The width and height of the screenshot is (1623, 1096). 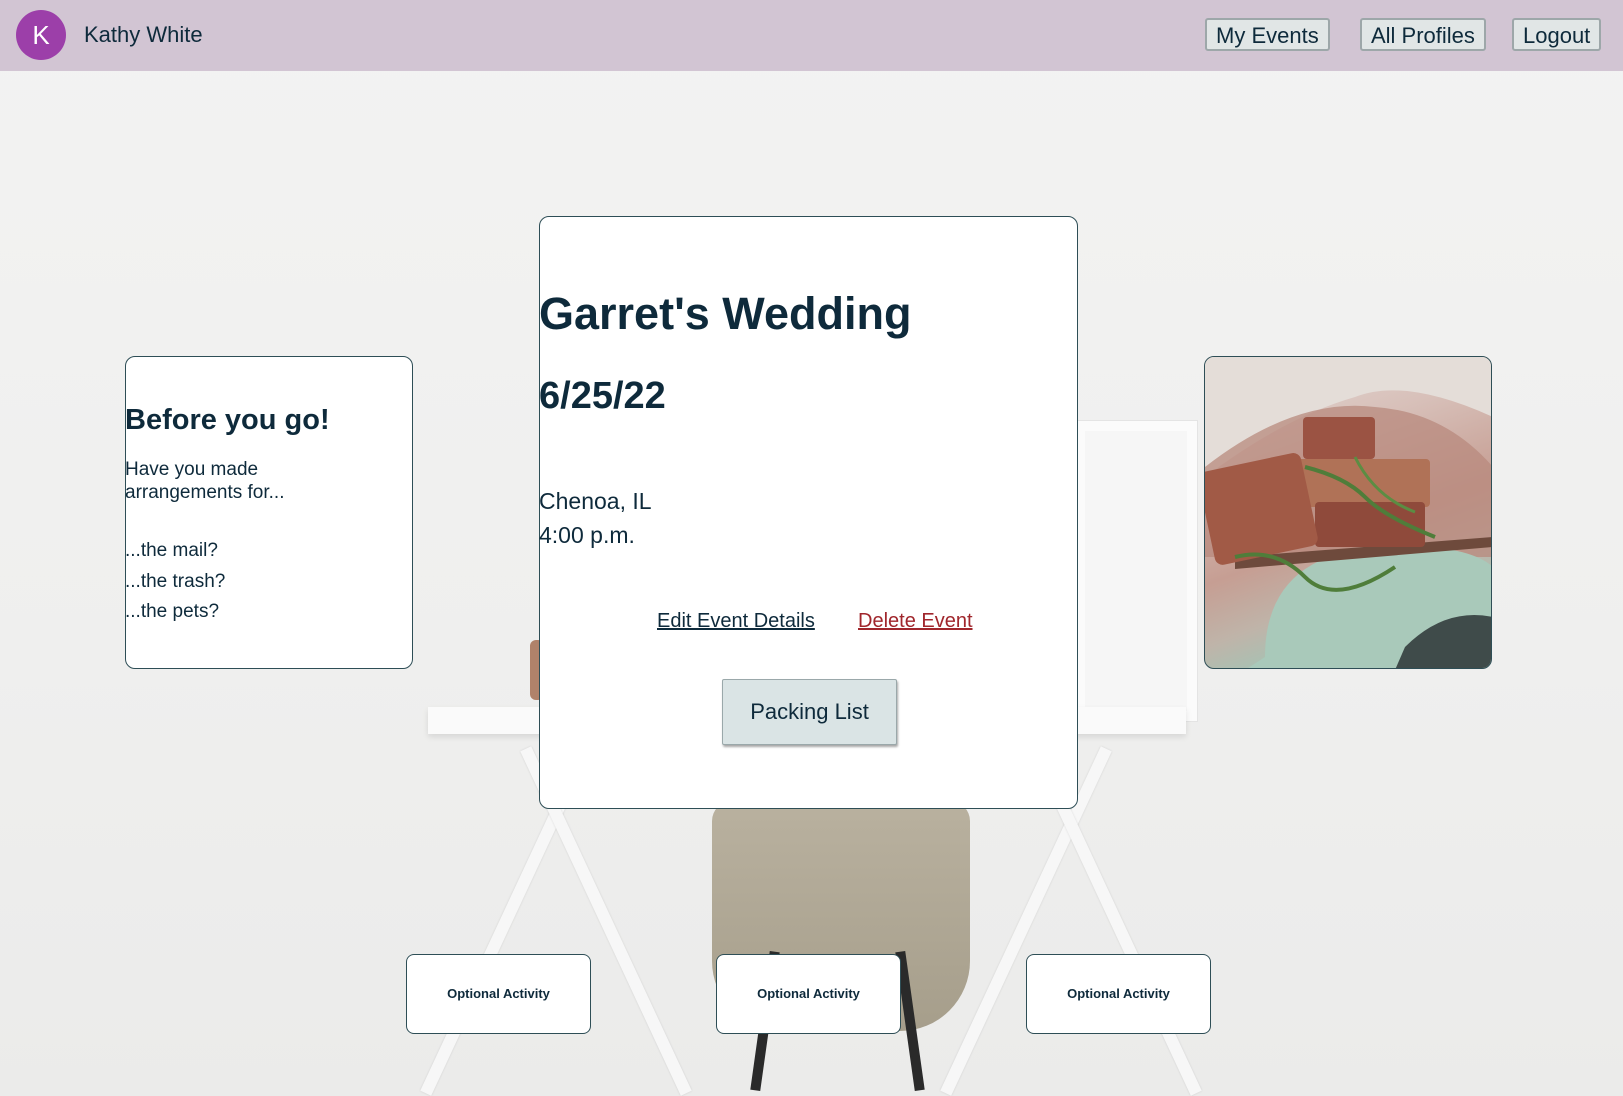 What do you see at coordinates (587, 535) in the screenshot?
I see `event-time: 4:00 p.m.` at bounding box center [587, 535].